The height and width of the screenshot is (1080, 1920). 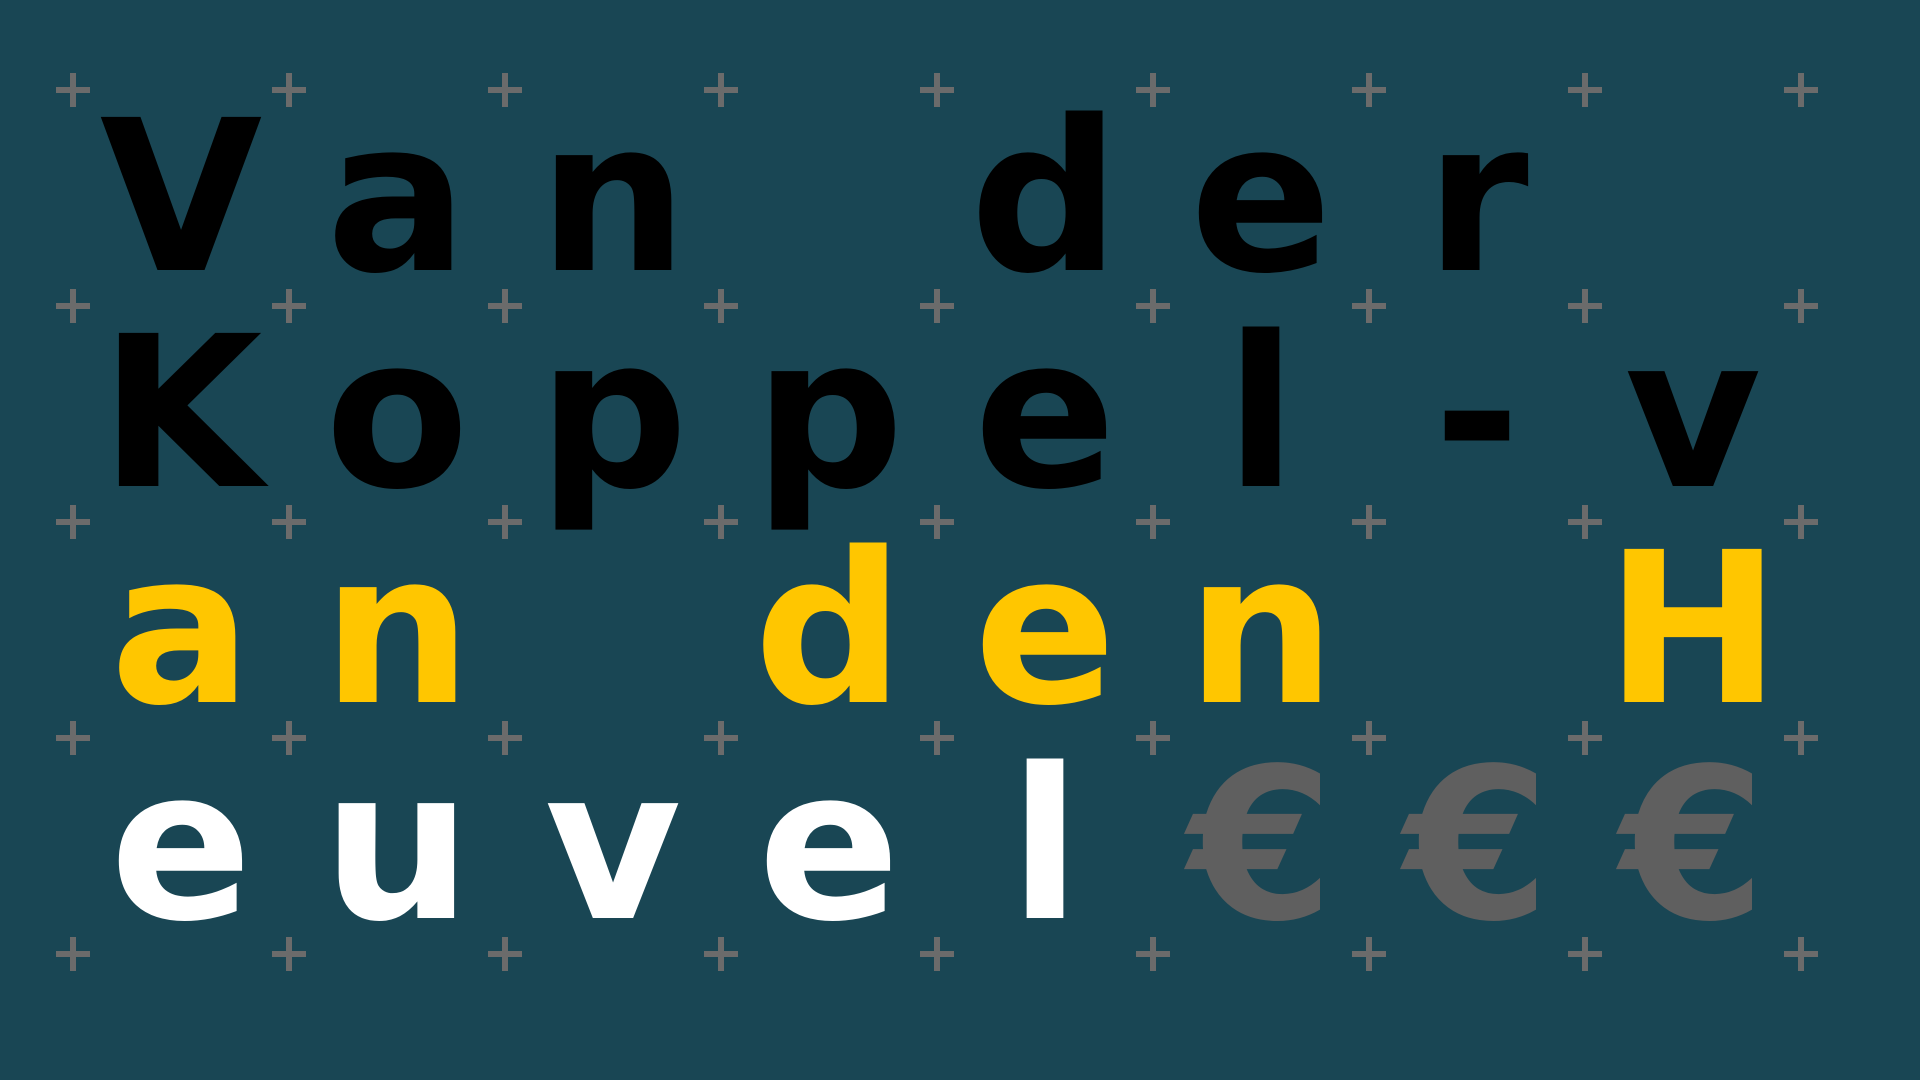 I want to click on letter-cell: o, so click(x=397, y=413).